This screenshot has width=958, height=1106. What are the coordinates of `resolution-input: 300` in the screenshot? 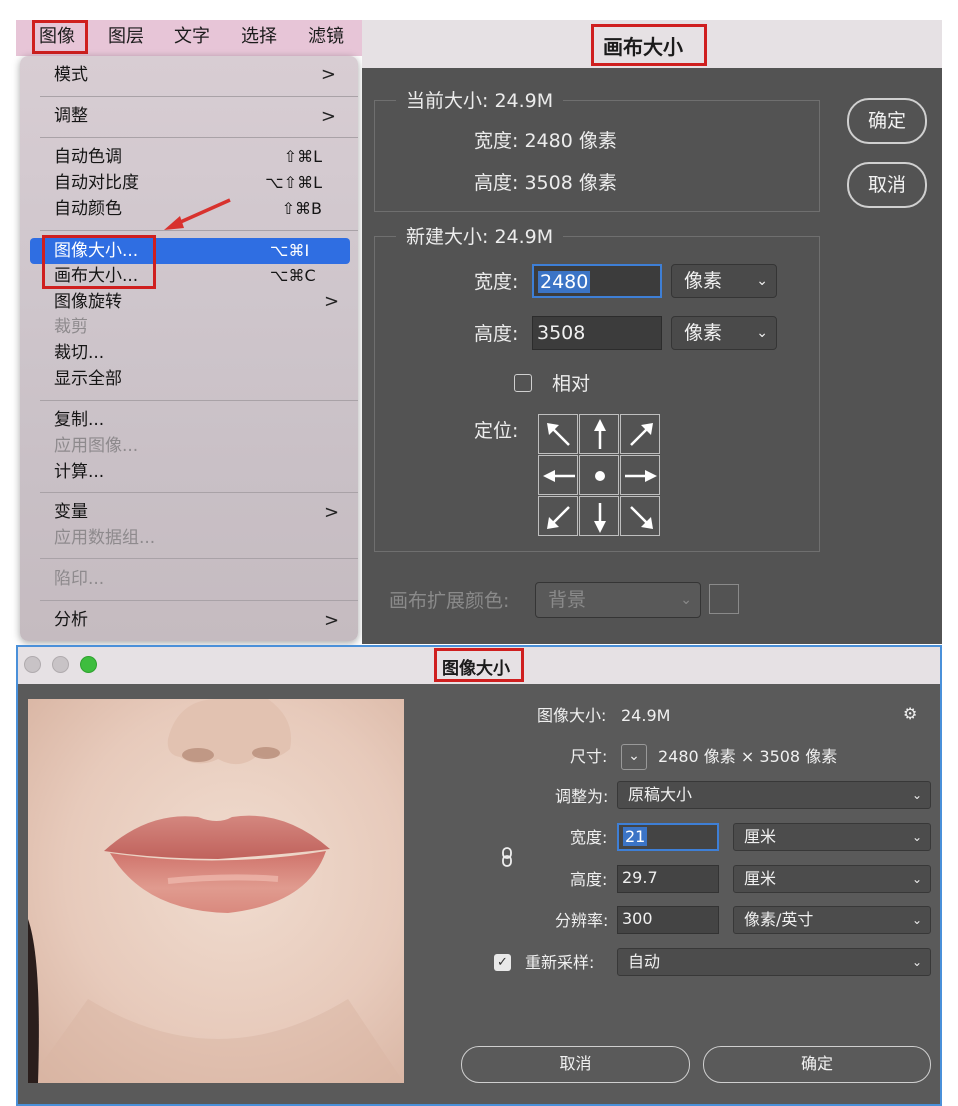 It's located at (668, 920).